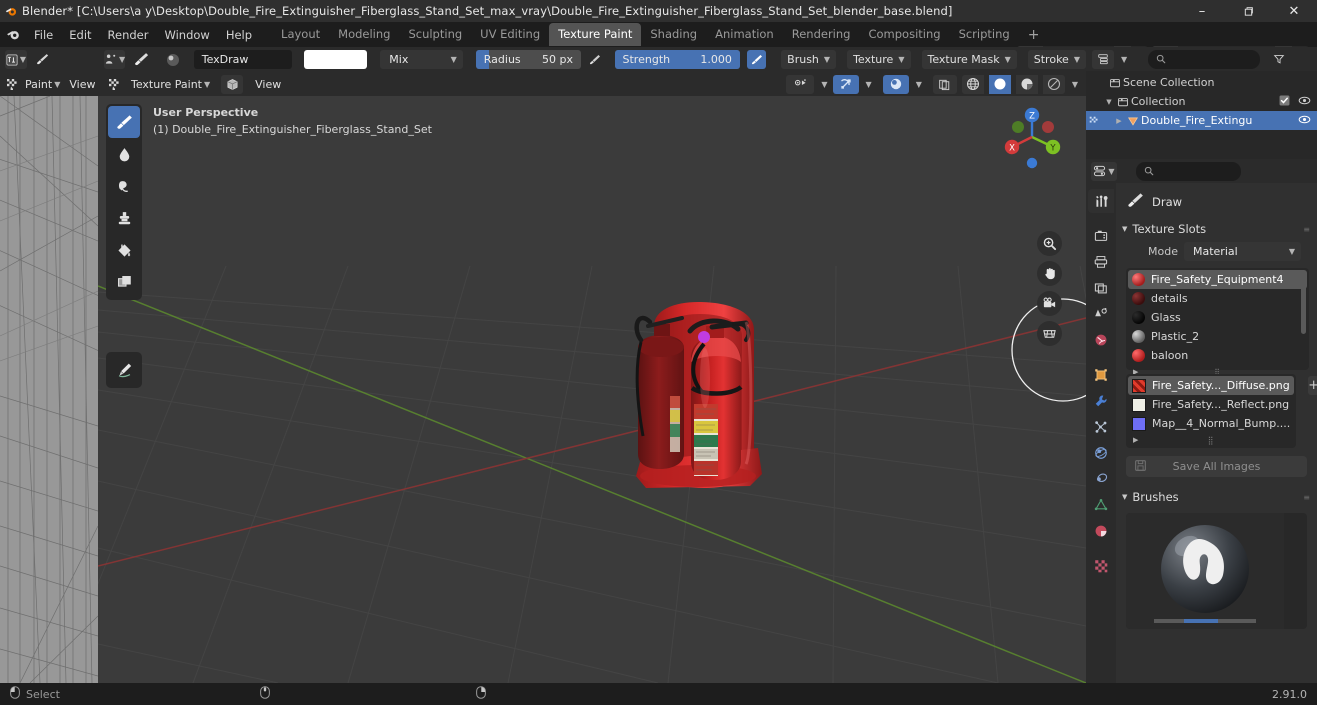 The height and width of the screenshot is (705, 1317). What do you see at coordinates (1104, 171) in the screenshot?
I see `properties-editor-type-icon: ▼` at bounding box center [1104, 171].